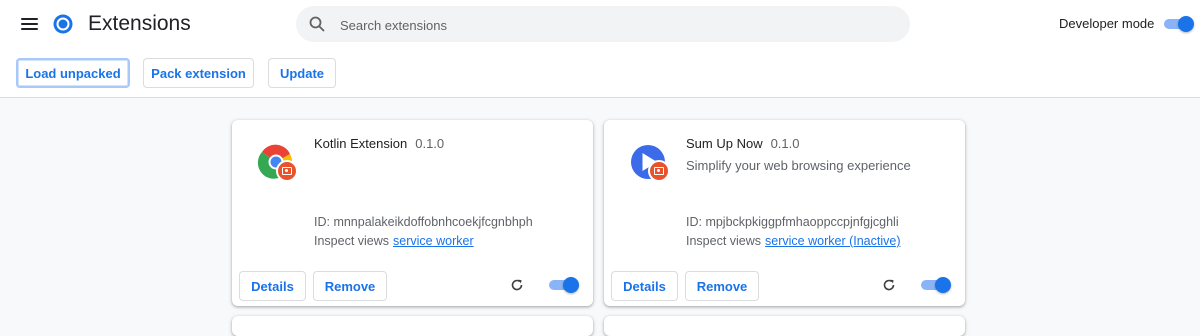  What do you see at coordinates (792, 222) in the screenshot?
I see `extension-id: ID: mpjbckpkiggpfmhaoppccpjnfgjcghli` at bounding box center [792, 222].